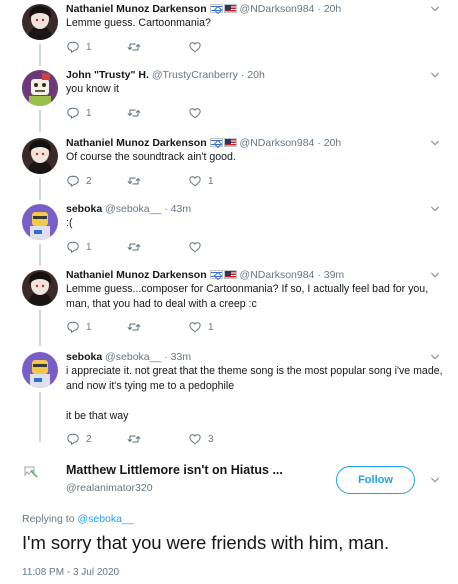 The width and height of the screenshot is (458, 584). What do you see at coordinates (31, 471) in the screenshot?
I see `broken-image-icon` at bounding box center [31, 471].